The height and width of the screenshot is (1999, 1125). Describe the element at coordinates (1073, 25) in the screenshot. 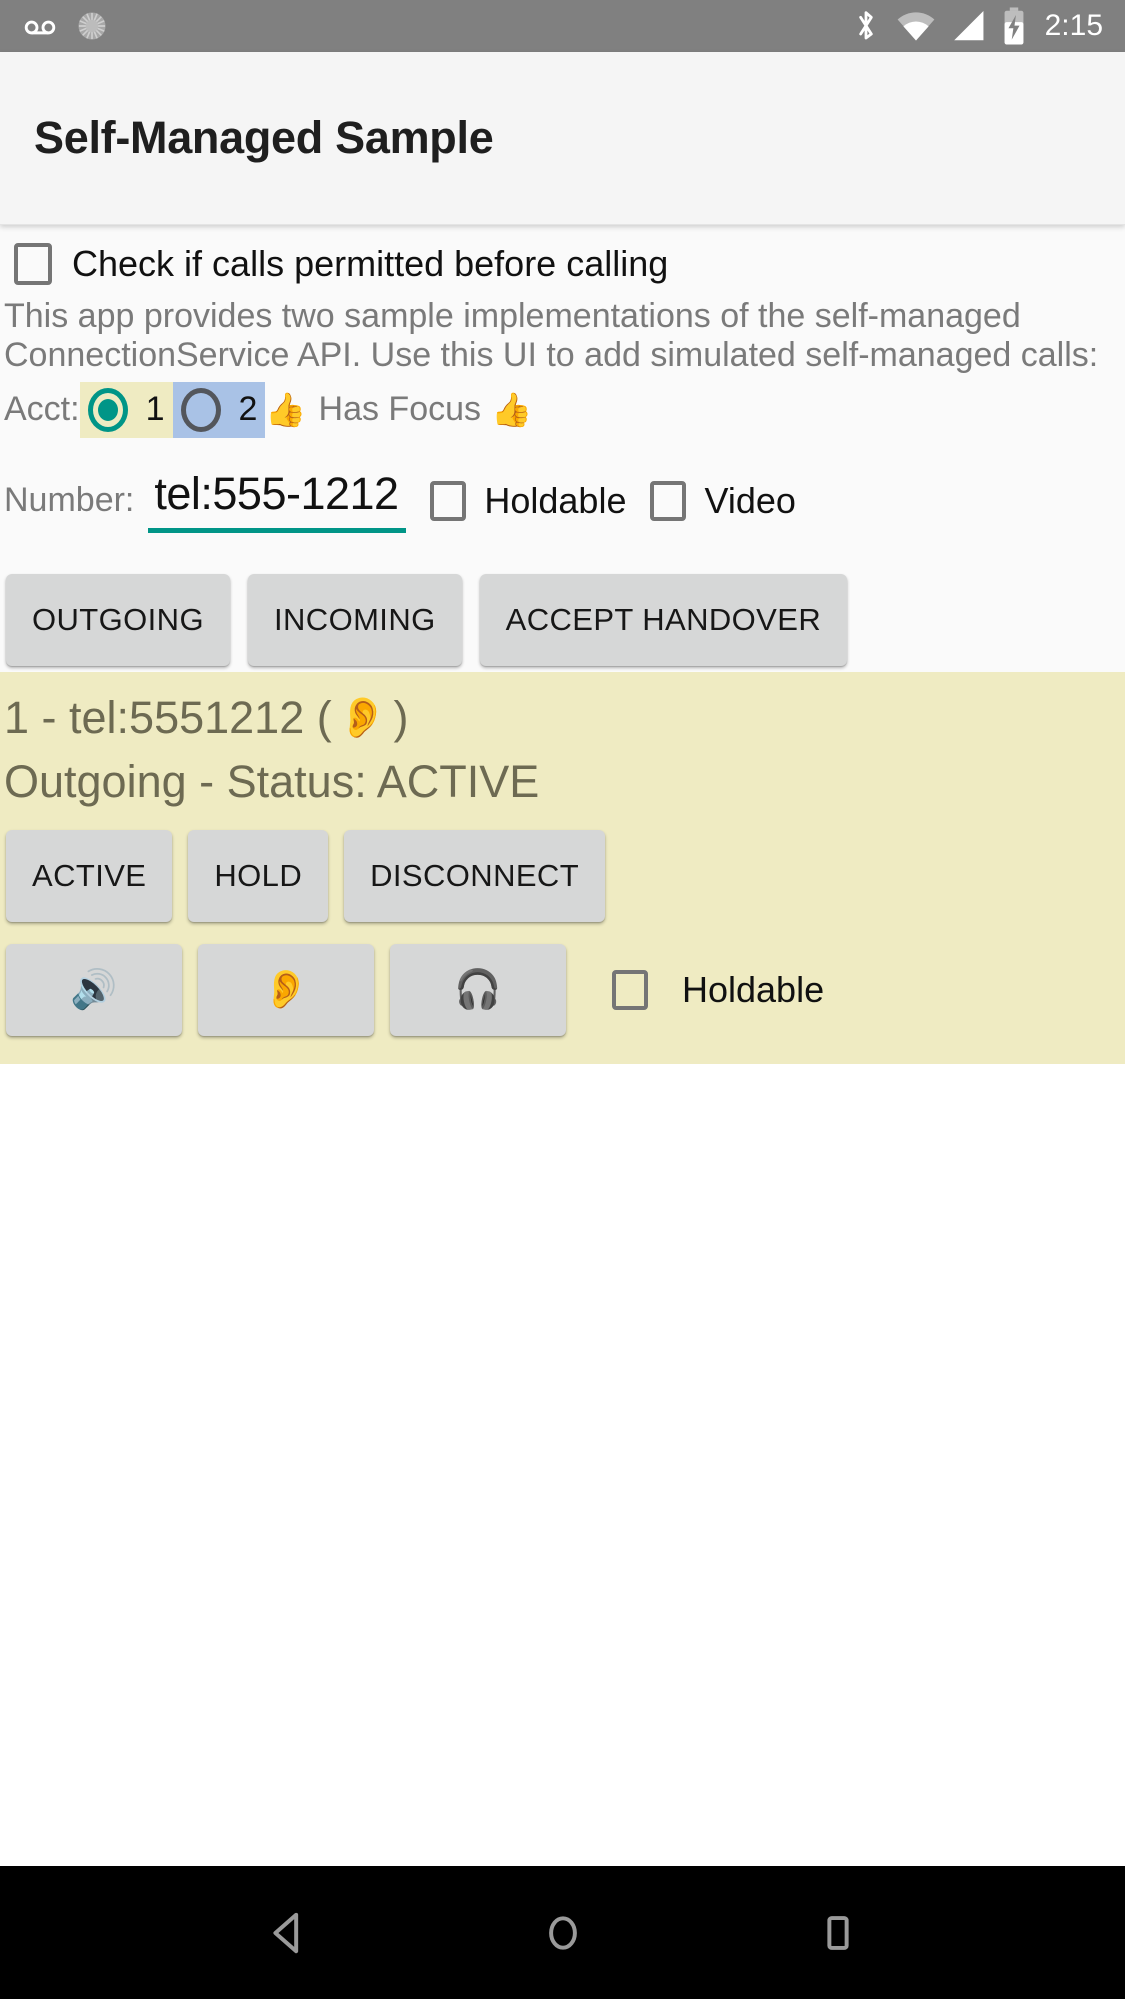

I see `status-bar-clock: 2:15` at that location.